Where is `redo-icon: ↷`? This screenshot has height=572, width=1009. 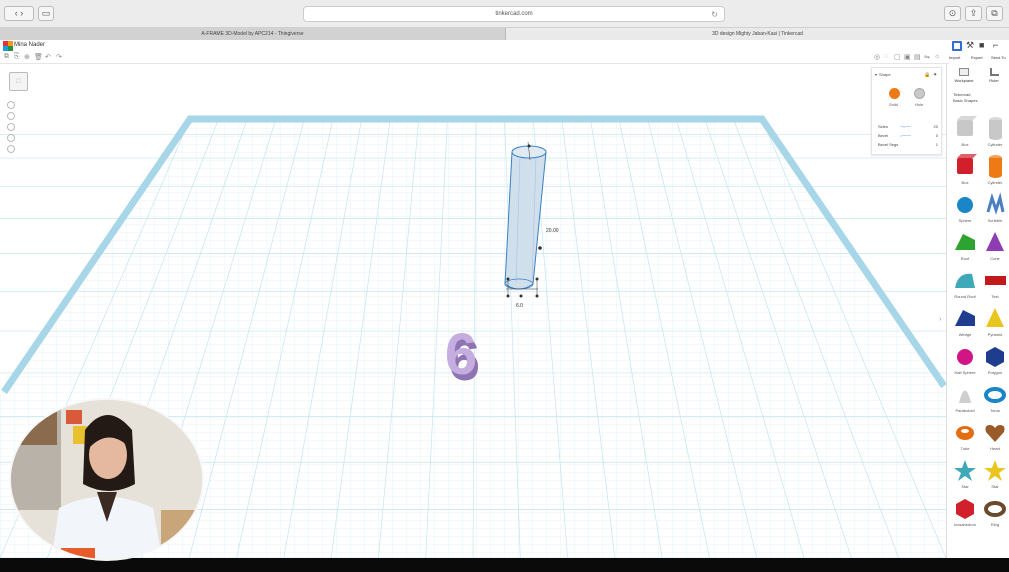
redo-icon: ↷ is located at coordinates (59, 57).